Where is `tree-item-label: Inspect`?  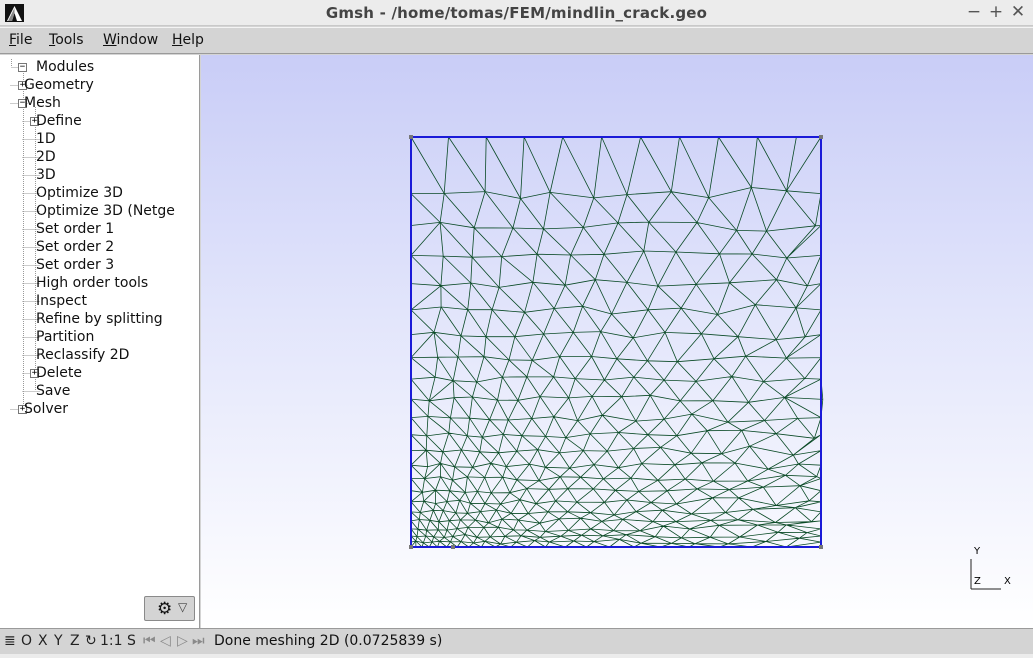 tree-item-label: Inspect is located at coordinates (61, 301).